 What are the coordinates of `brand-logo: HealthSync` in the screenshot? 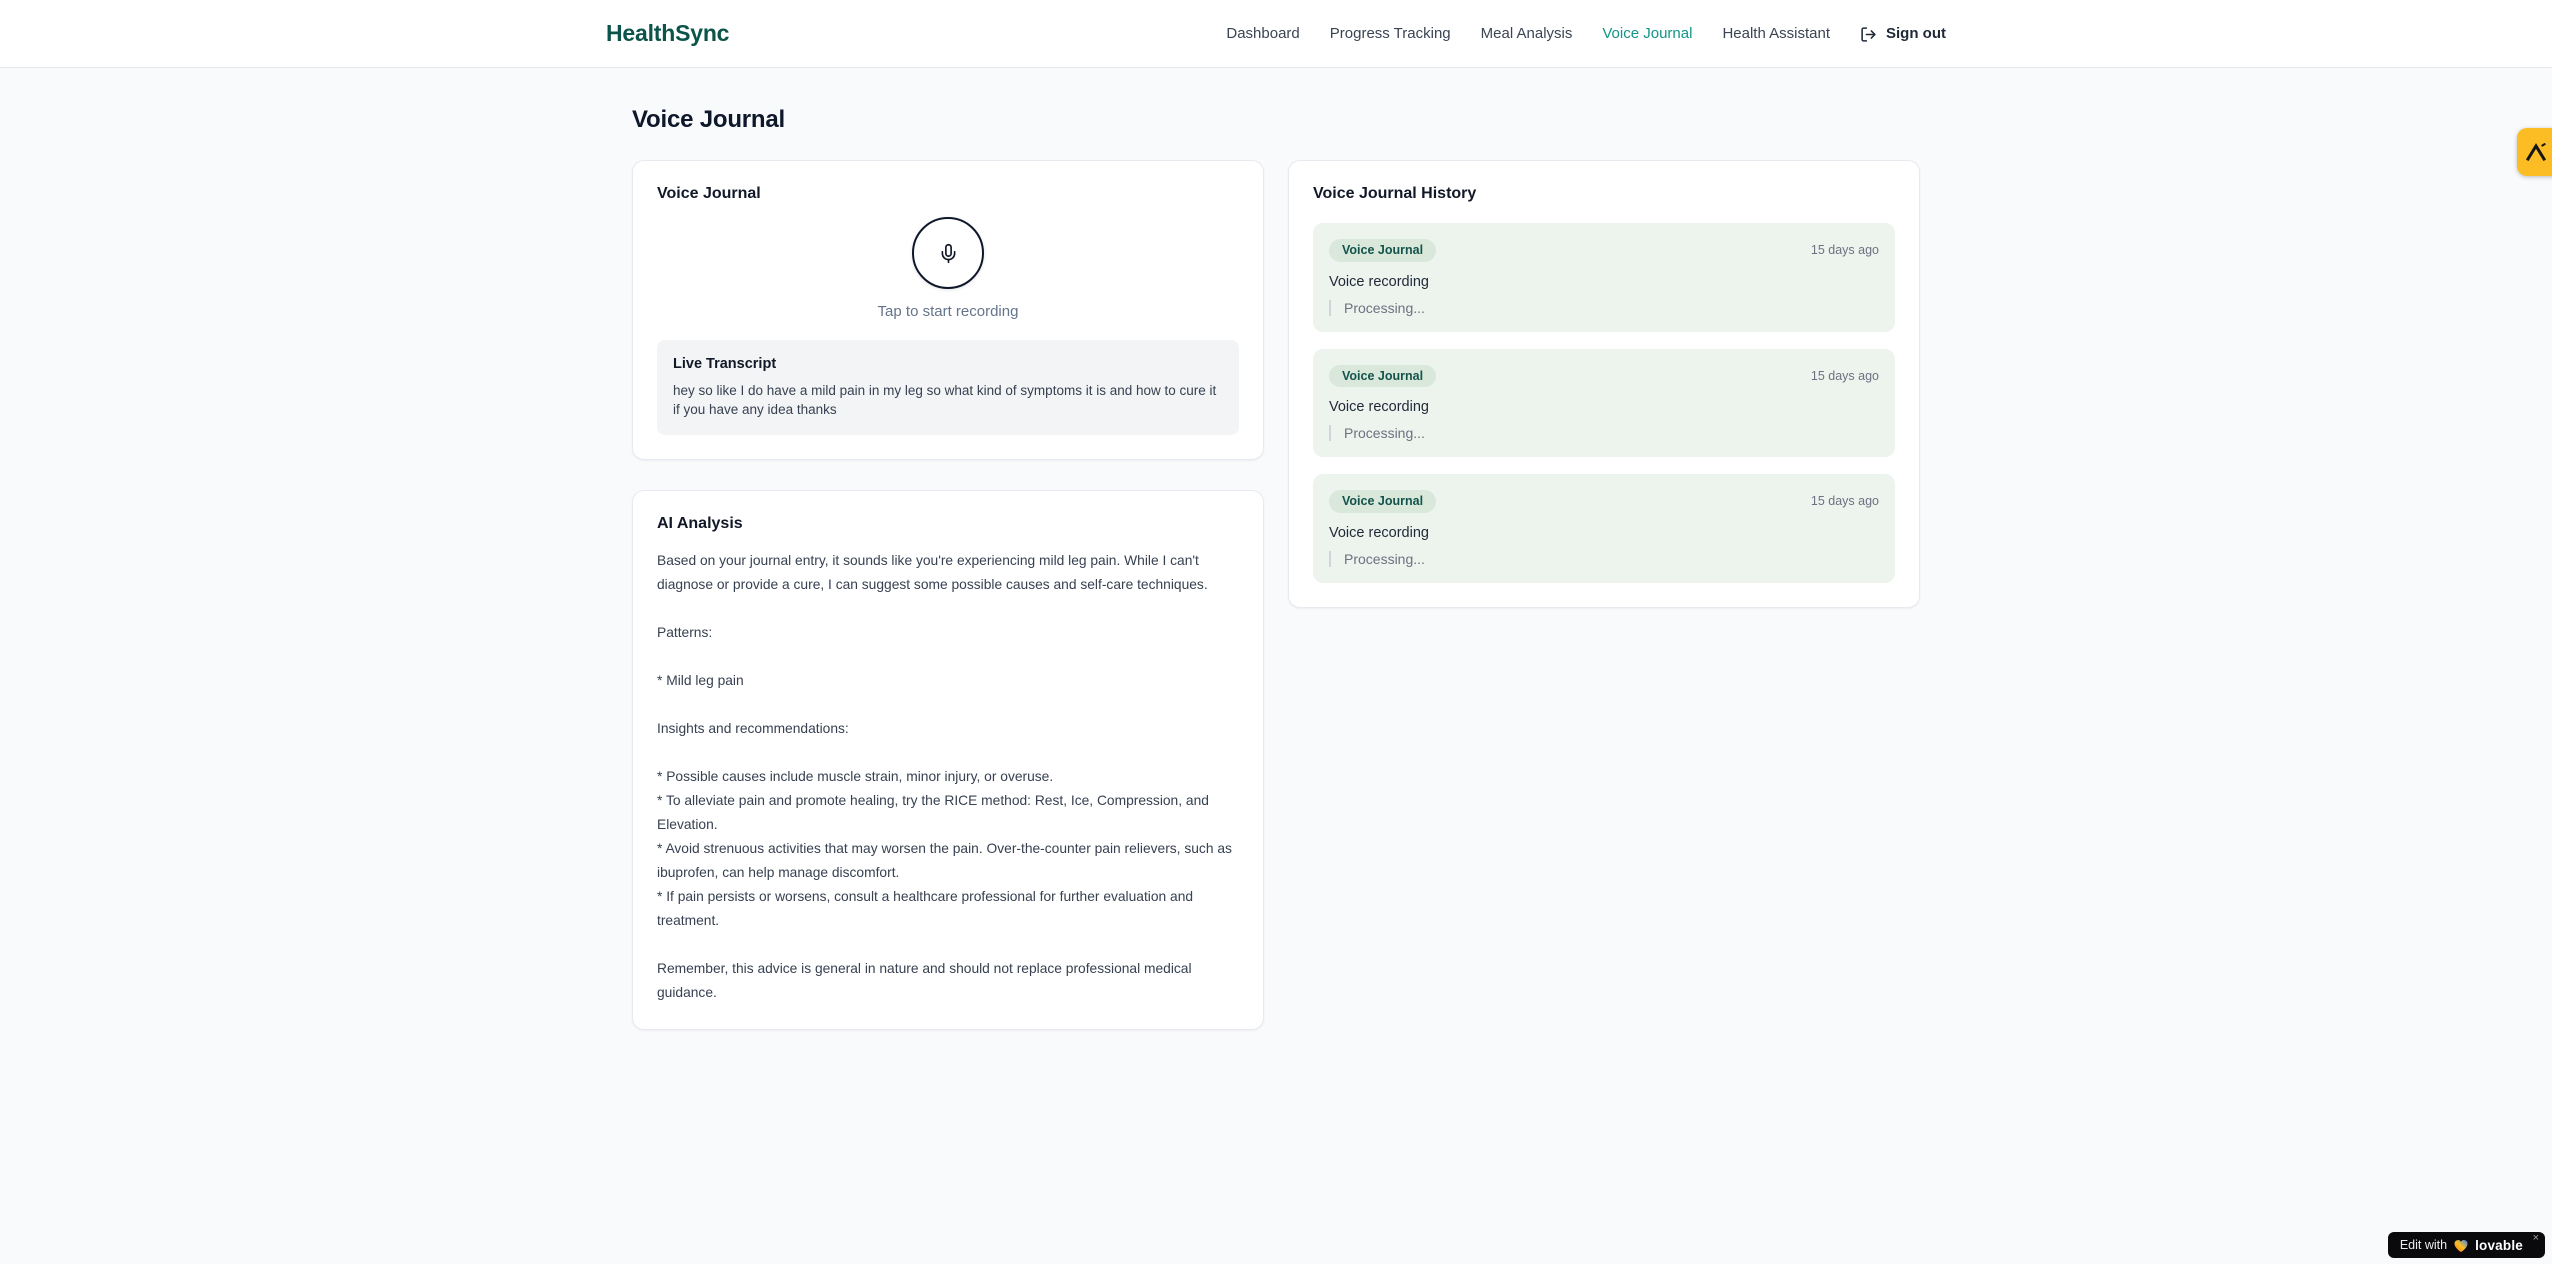 It's located at (667, 33).